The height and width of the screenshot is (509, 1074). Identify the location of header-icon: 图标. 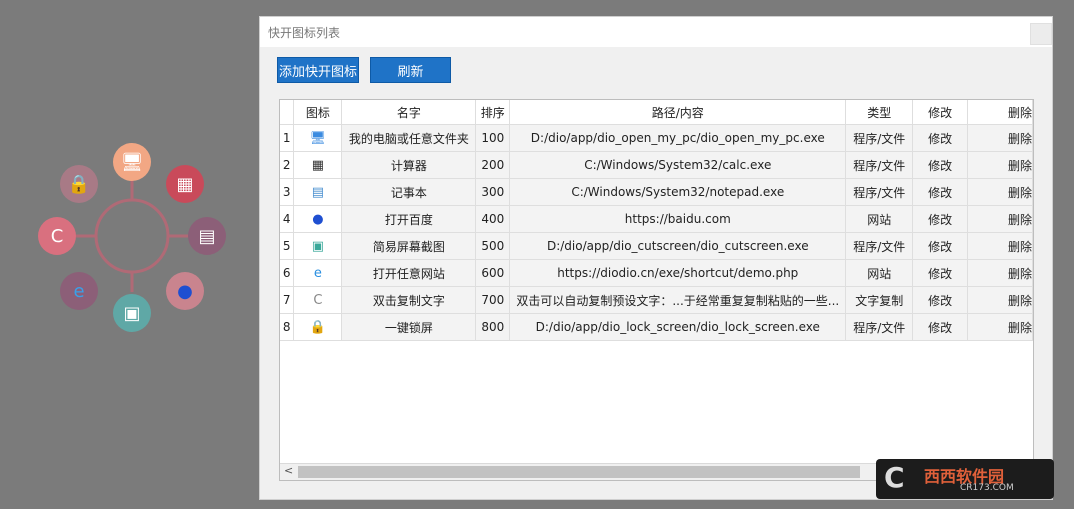
(318, 112).